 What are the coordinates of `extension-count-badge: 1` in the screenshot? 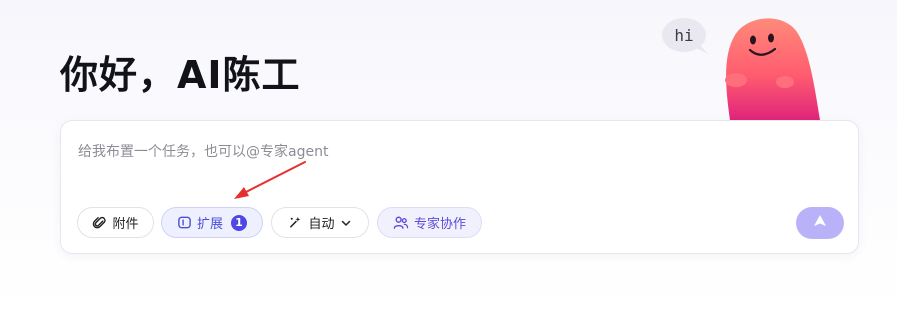 It's located at (239, 222).